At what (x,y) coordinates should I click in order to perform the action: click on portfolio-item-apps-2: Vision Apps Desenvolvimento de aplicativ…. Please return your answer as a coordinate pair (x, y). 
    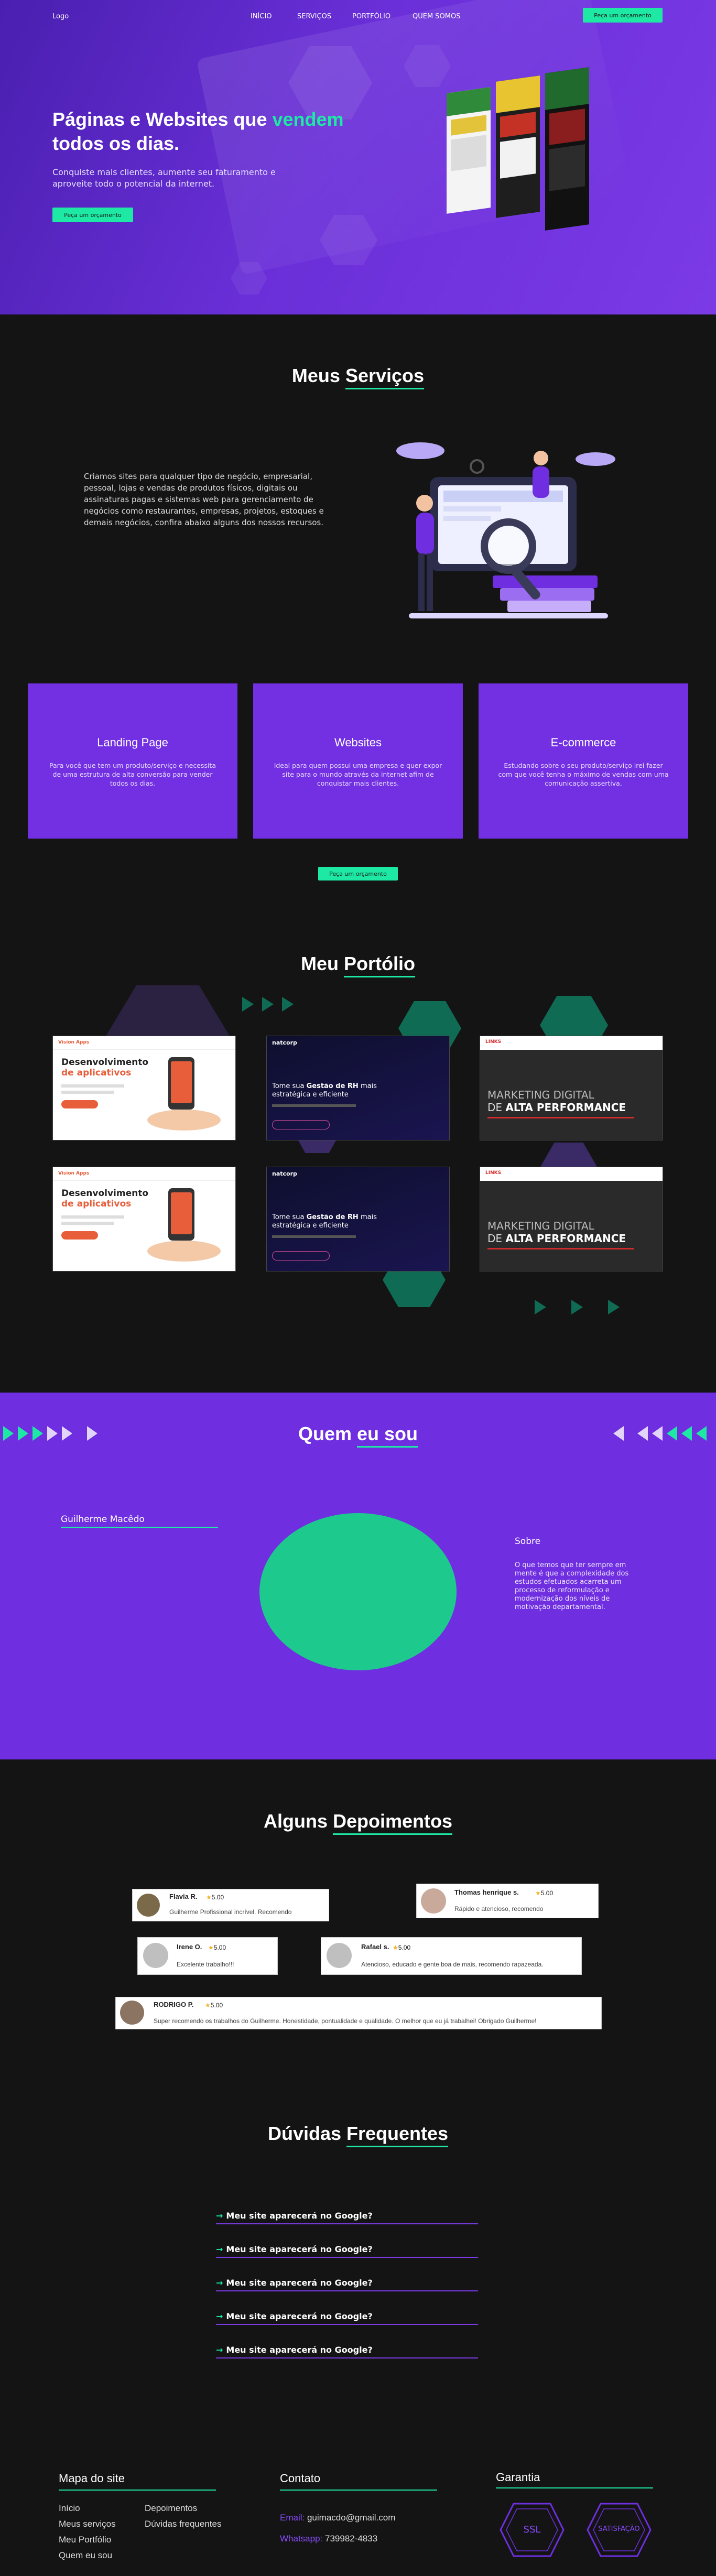
    Looking at the image, I should click on (144, 1219).